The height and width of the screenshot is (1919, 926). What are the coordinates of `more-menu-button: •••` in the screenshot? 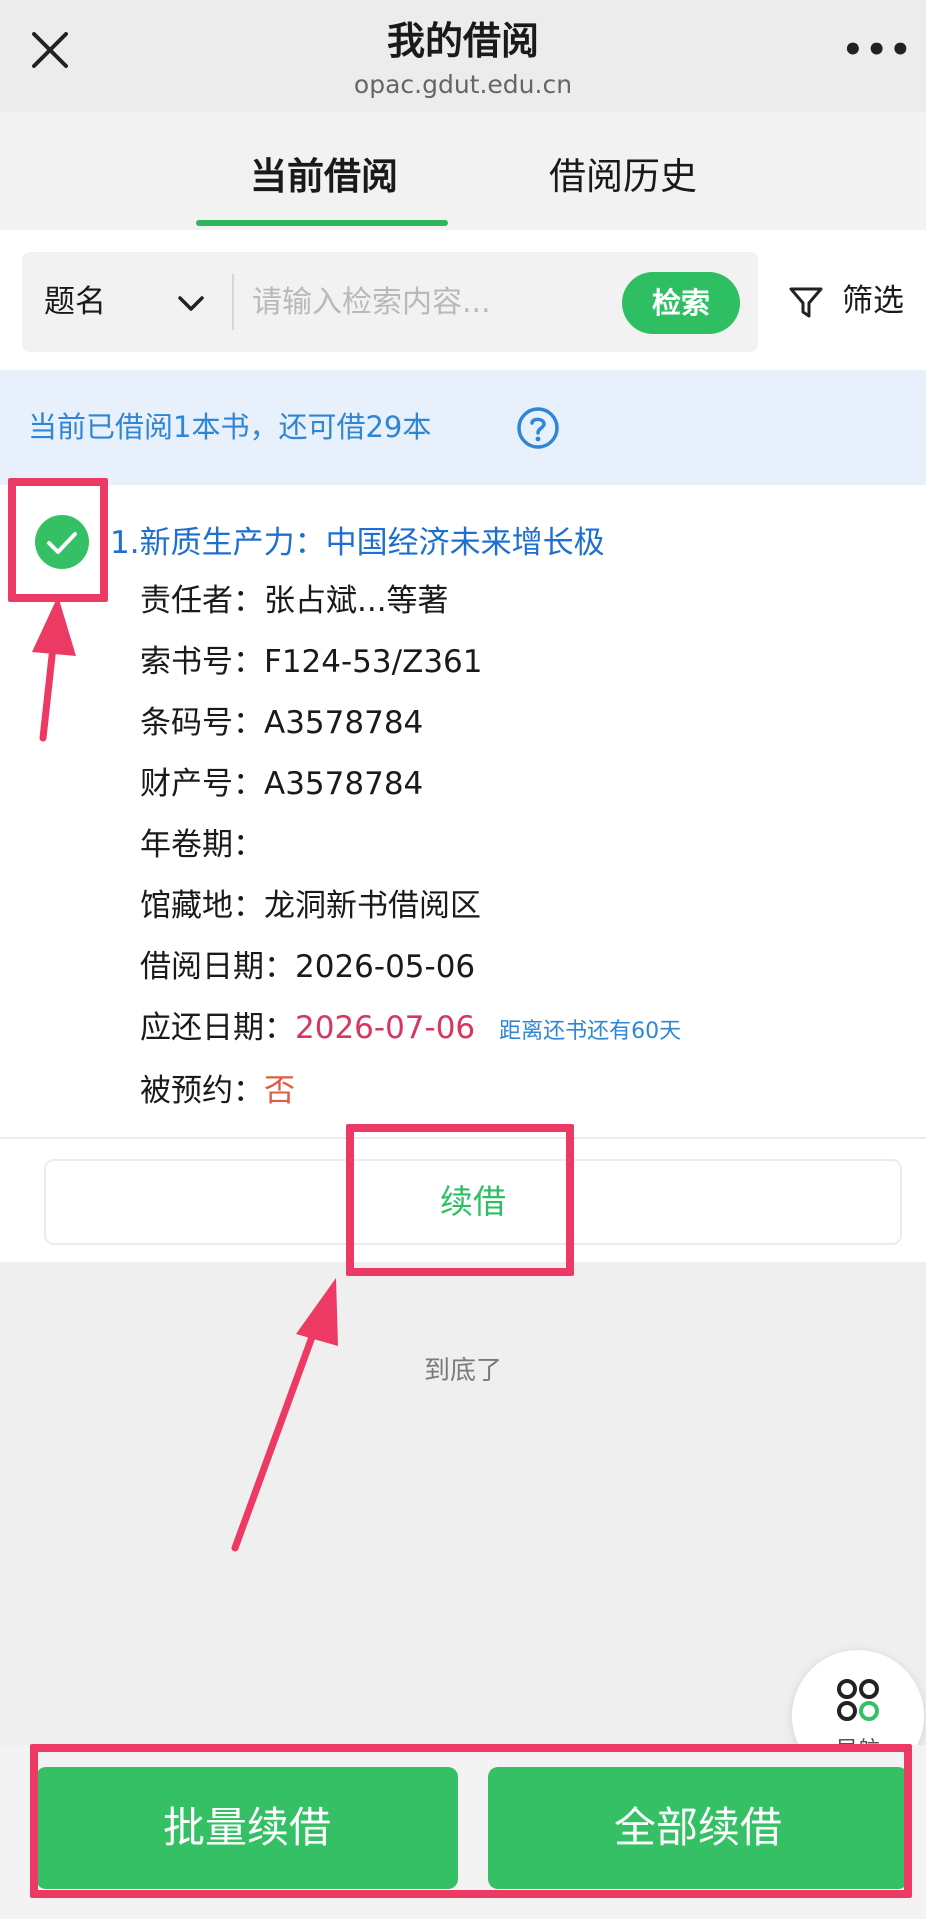 It's located at (876, 50).